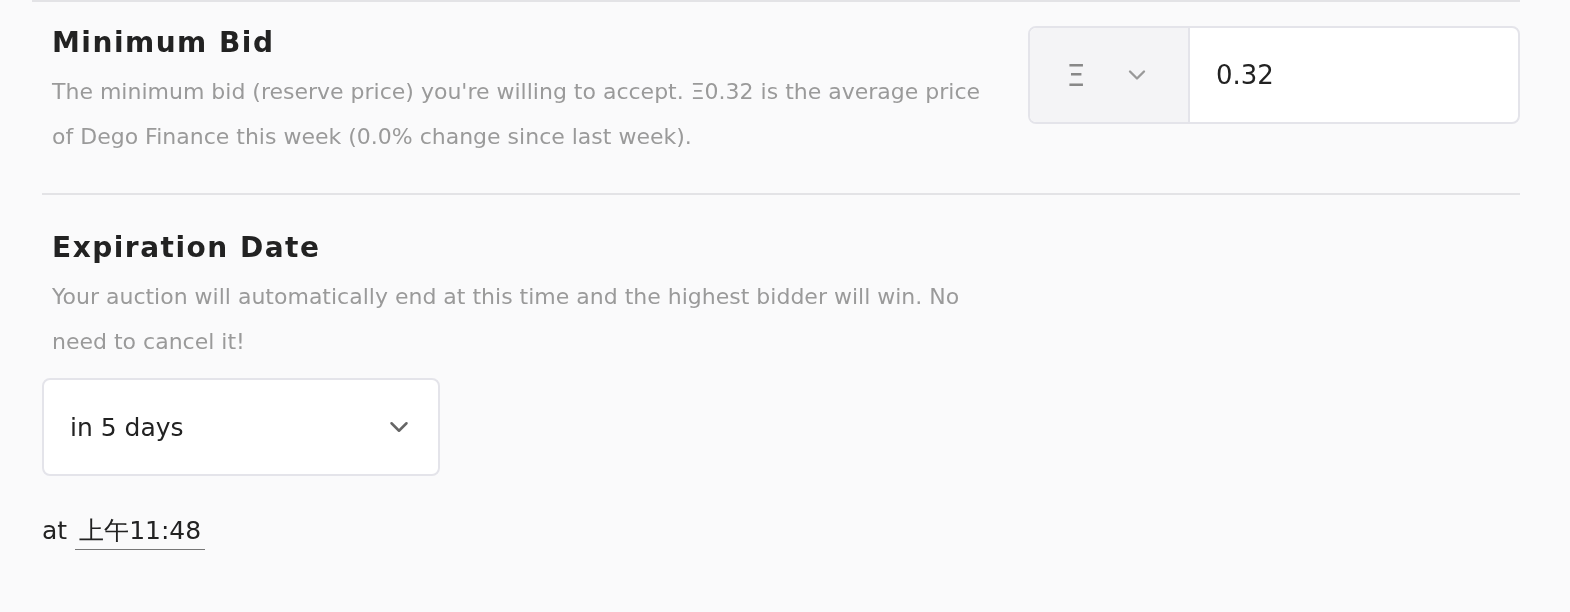 This screenshot has width=1570, height=612. Describe the element at coordinates (506, 319) in the screenshot. I see `section-description: Your auction will automatically end at this time and the highest bidder will win. No need to cancel it!` at that location.